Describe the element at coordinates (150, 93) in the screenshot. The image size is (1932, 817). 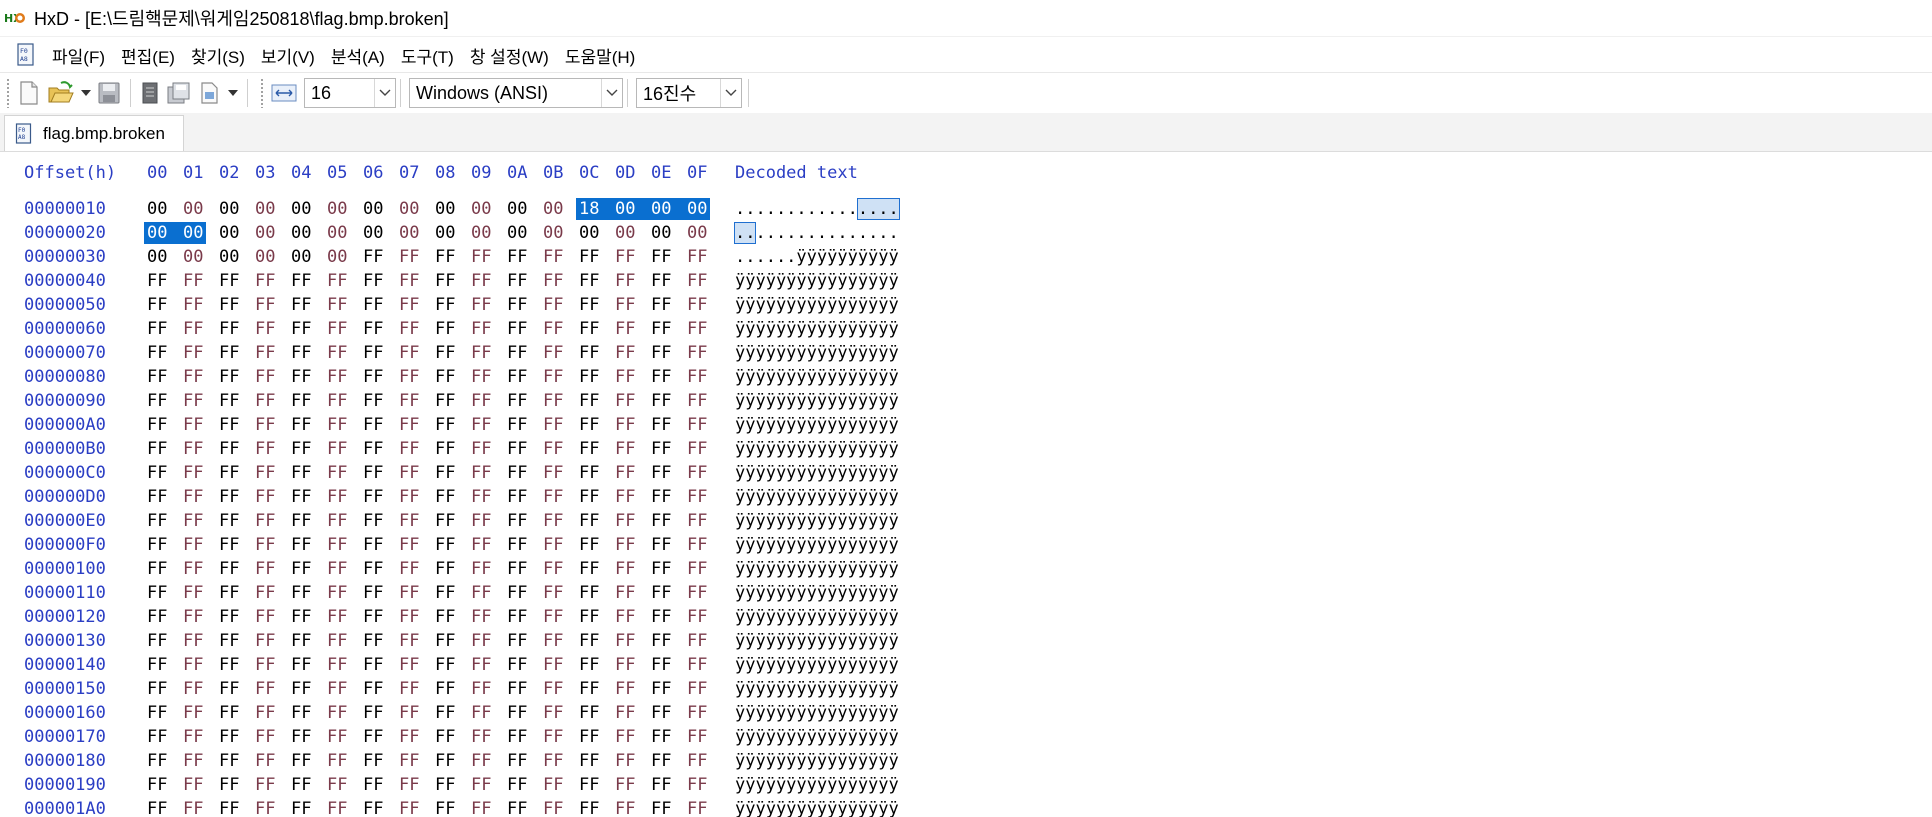
I see `file-properties-icon` at that location.